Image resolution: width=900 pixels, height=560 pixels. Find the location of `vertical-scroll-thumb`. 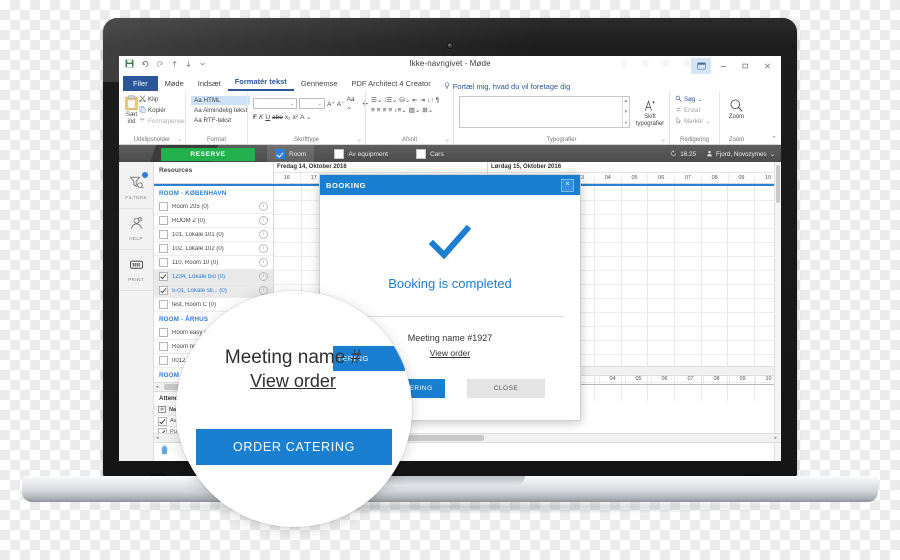

vertical-scroll-thumb is located at coordinates (778, 184).